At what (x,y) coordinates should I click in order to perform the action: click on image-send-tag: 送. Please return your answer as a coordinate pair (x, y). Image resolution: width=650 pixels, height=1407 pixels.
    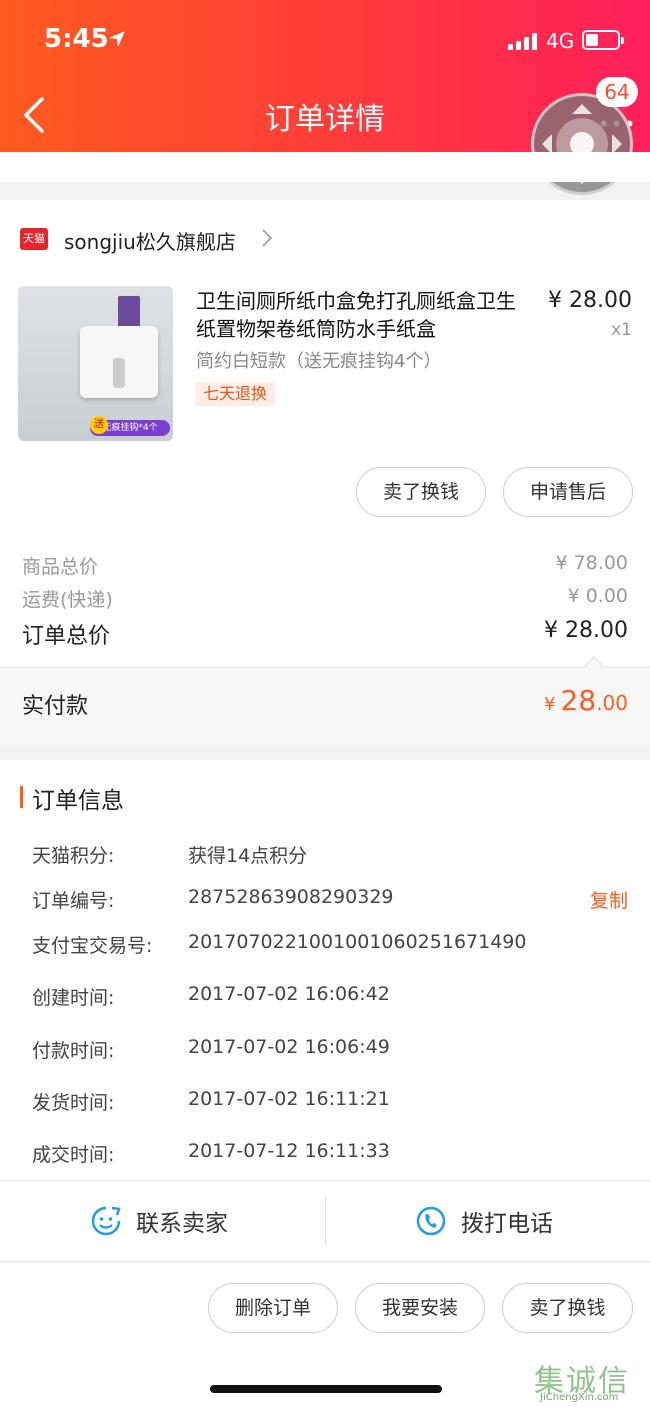
    Looking at the image, I should click on (99, 425).